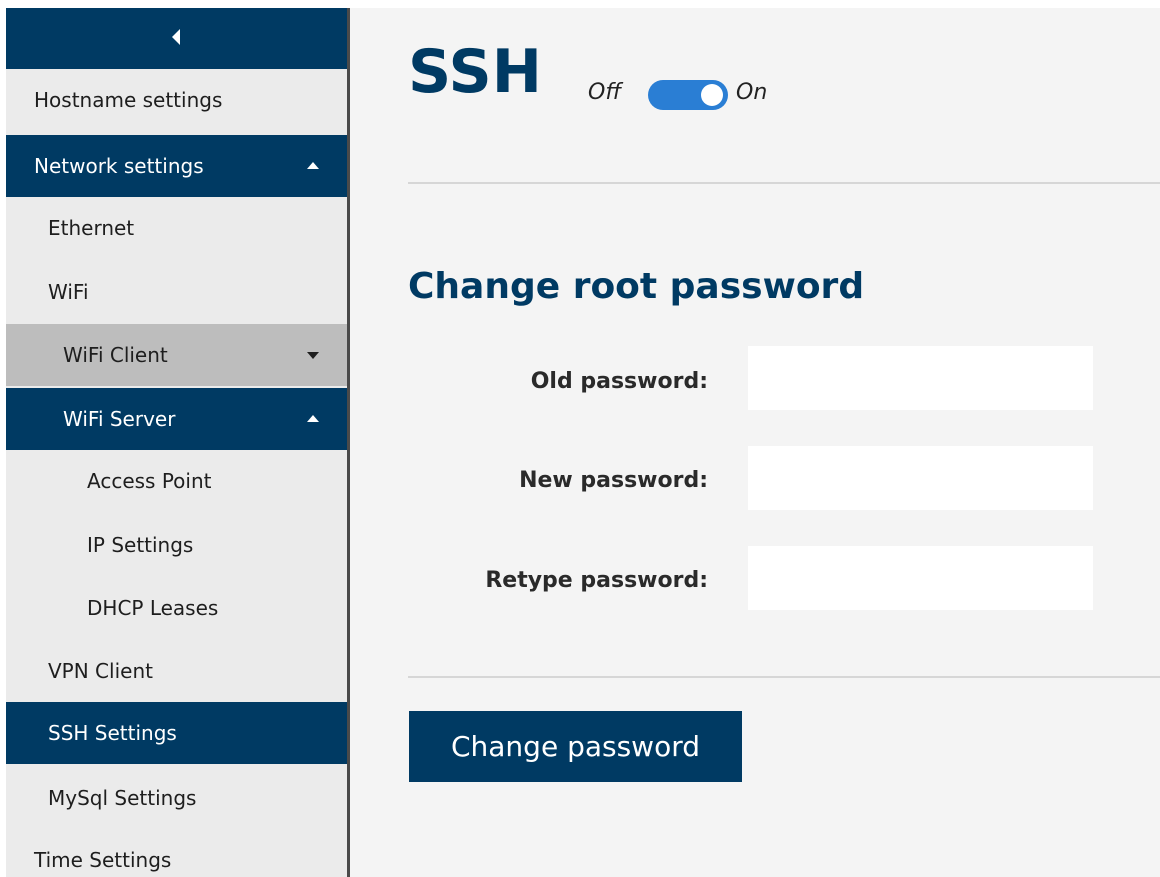 This screenshot has height=877, width=1160. What do you see at coordinates (920, 578) in the screenshot?
I see `retype-password-field` at bounding box center [920, 578].